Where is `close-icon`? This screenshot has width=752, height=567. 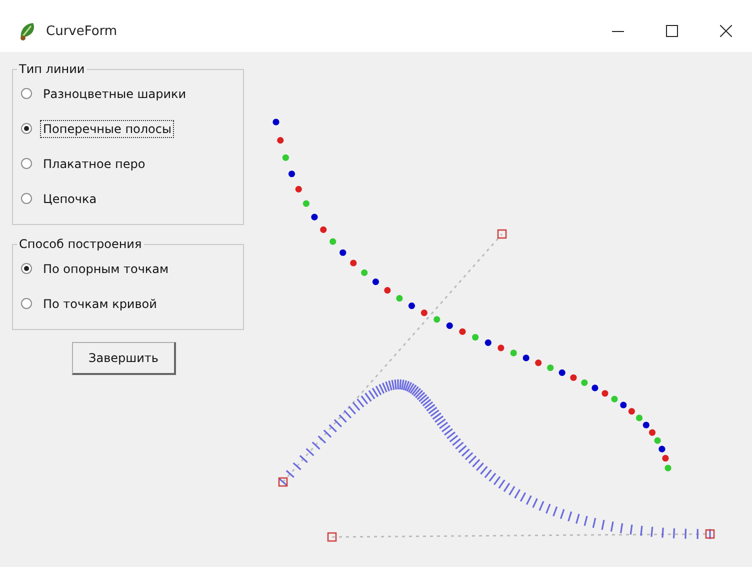 close-icon is located at coordinates (726, 31).